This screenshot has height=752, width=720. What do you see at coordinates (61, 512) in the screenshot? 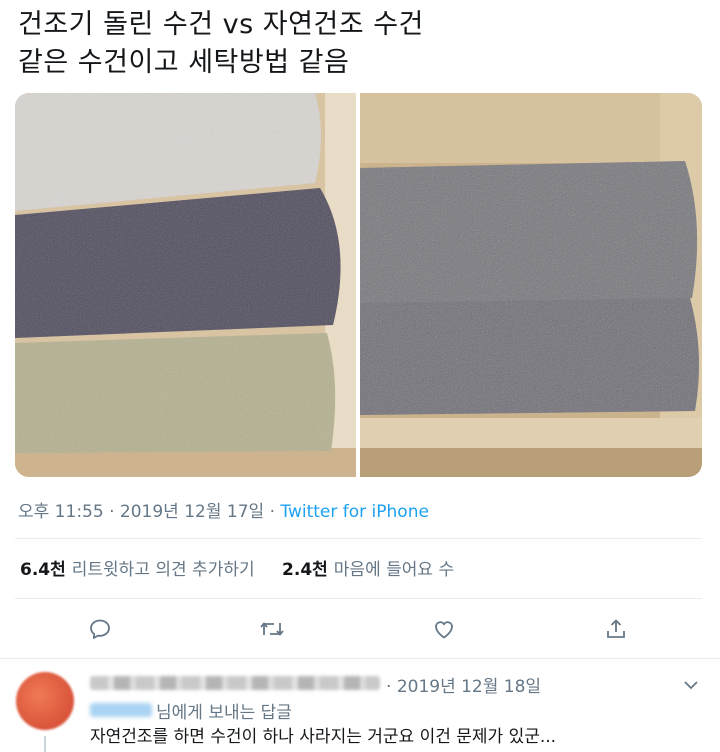
I see `tweet-time: 오후 11:55` at bounding box center [61, 512].